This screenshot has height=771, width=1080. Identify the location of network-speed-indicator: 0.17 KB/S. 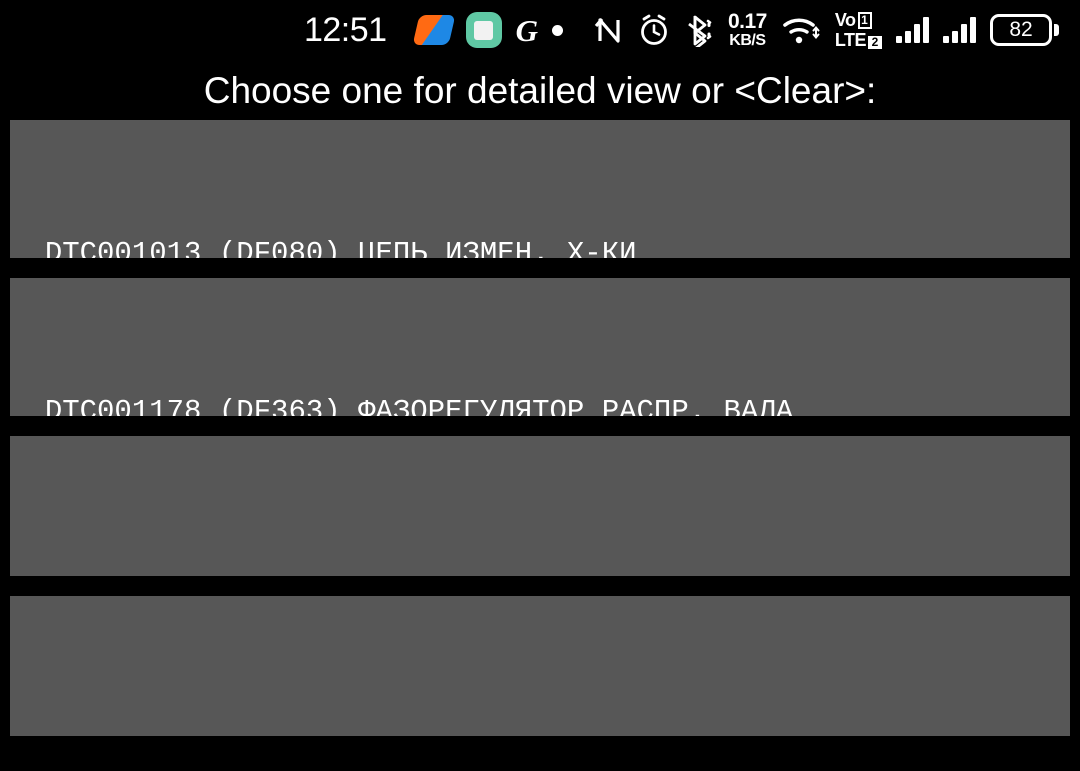
(747, 30).